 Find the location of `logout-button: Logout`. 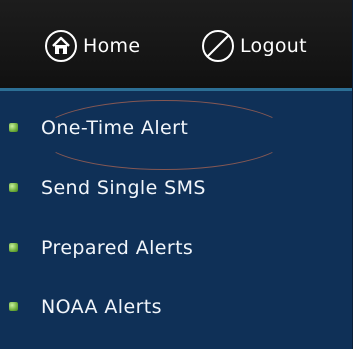

logout-button: Logout is located at coordinates (254, 46).